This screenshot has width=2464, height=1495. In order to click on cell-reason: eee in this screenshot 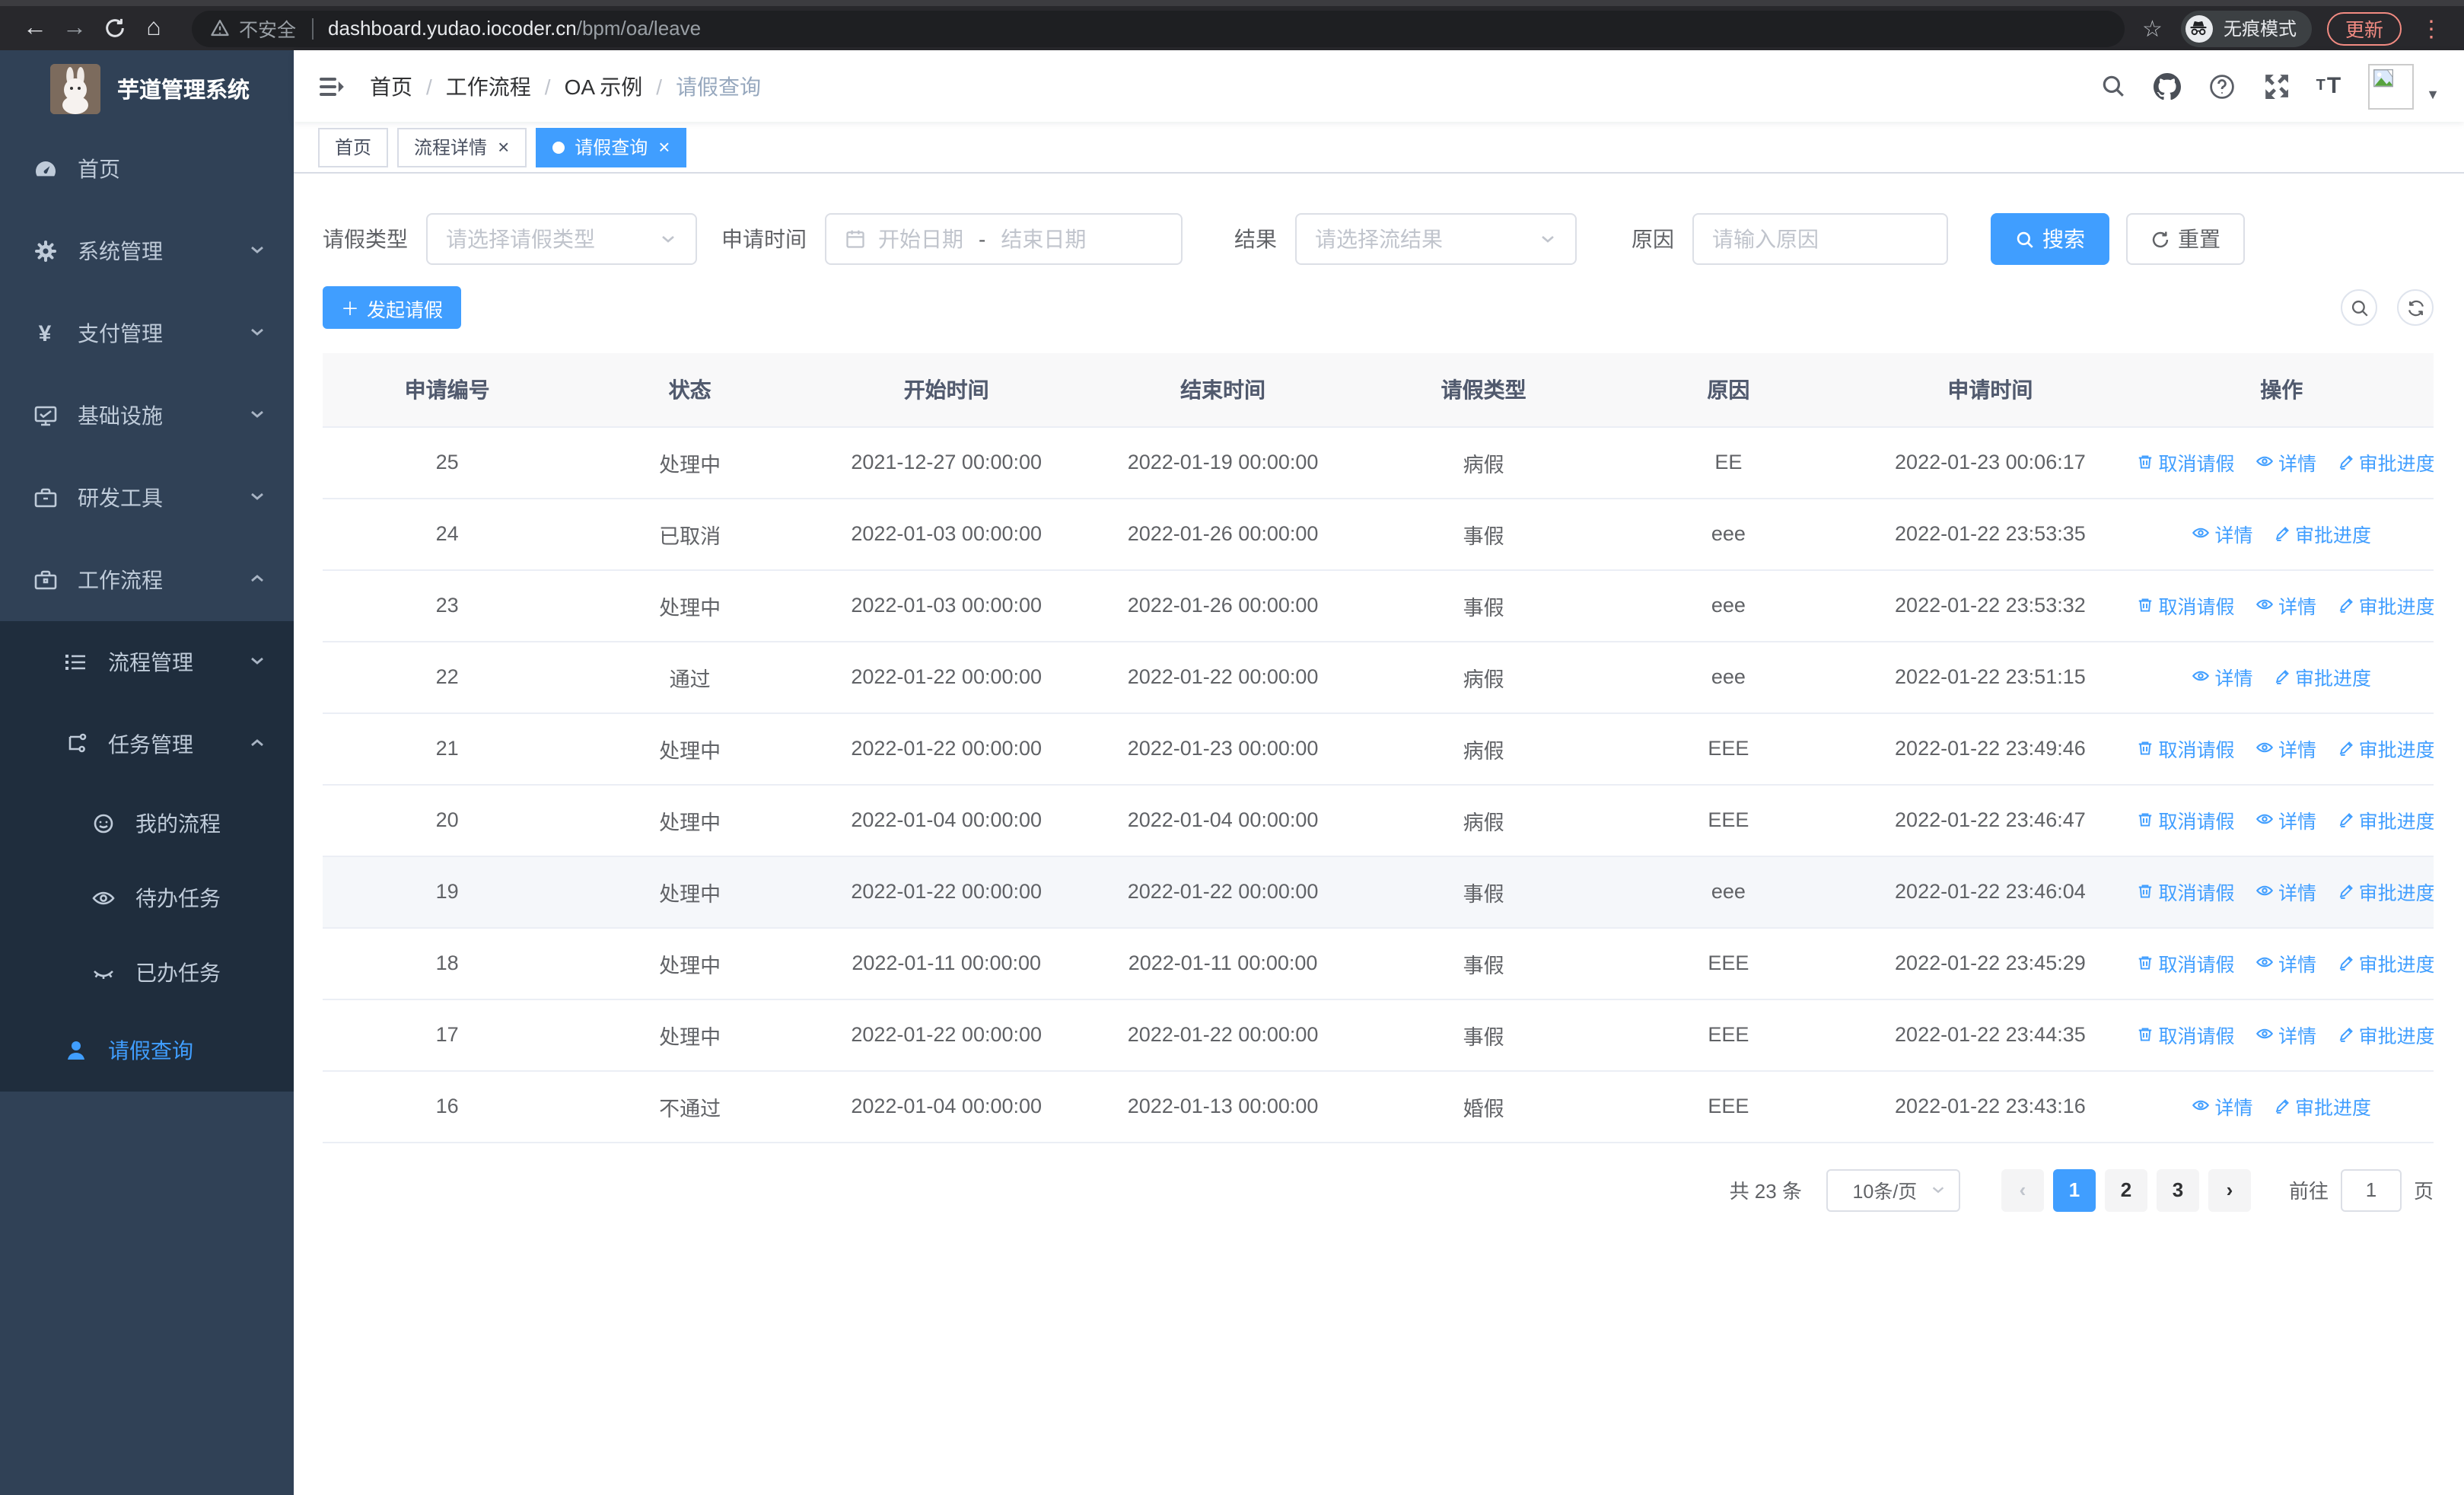, I will do `click(1728, 534)`.